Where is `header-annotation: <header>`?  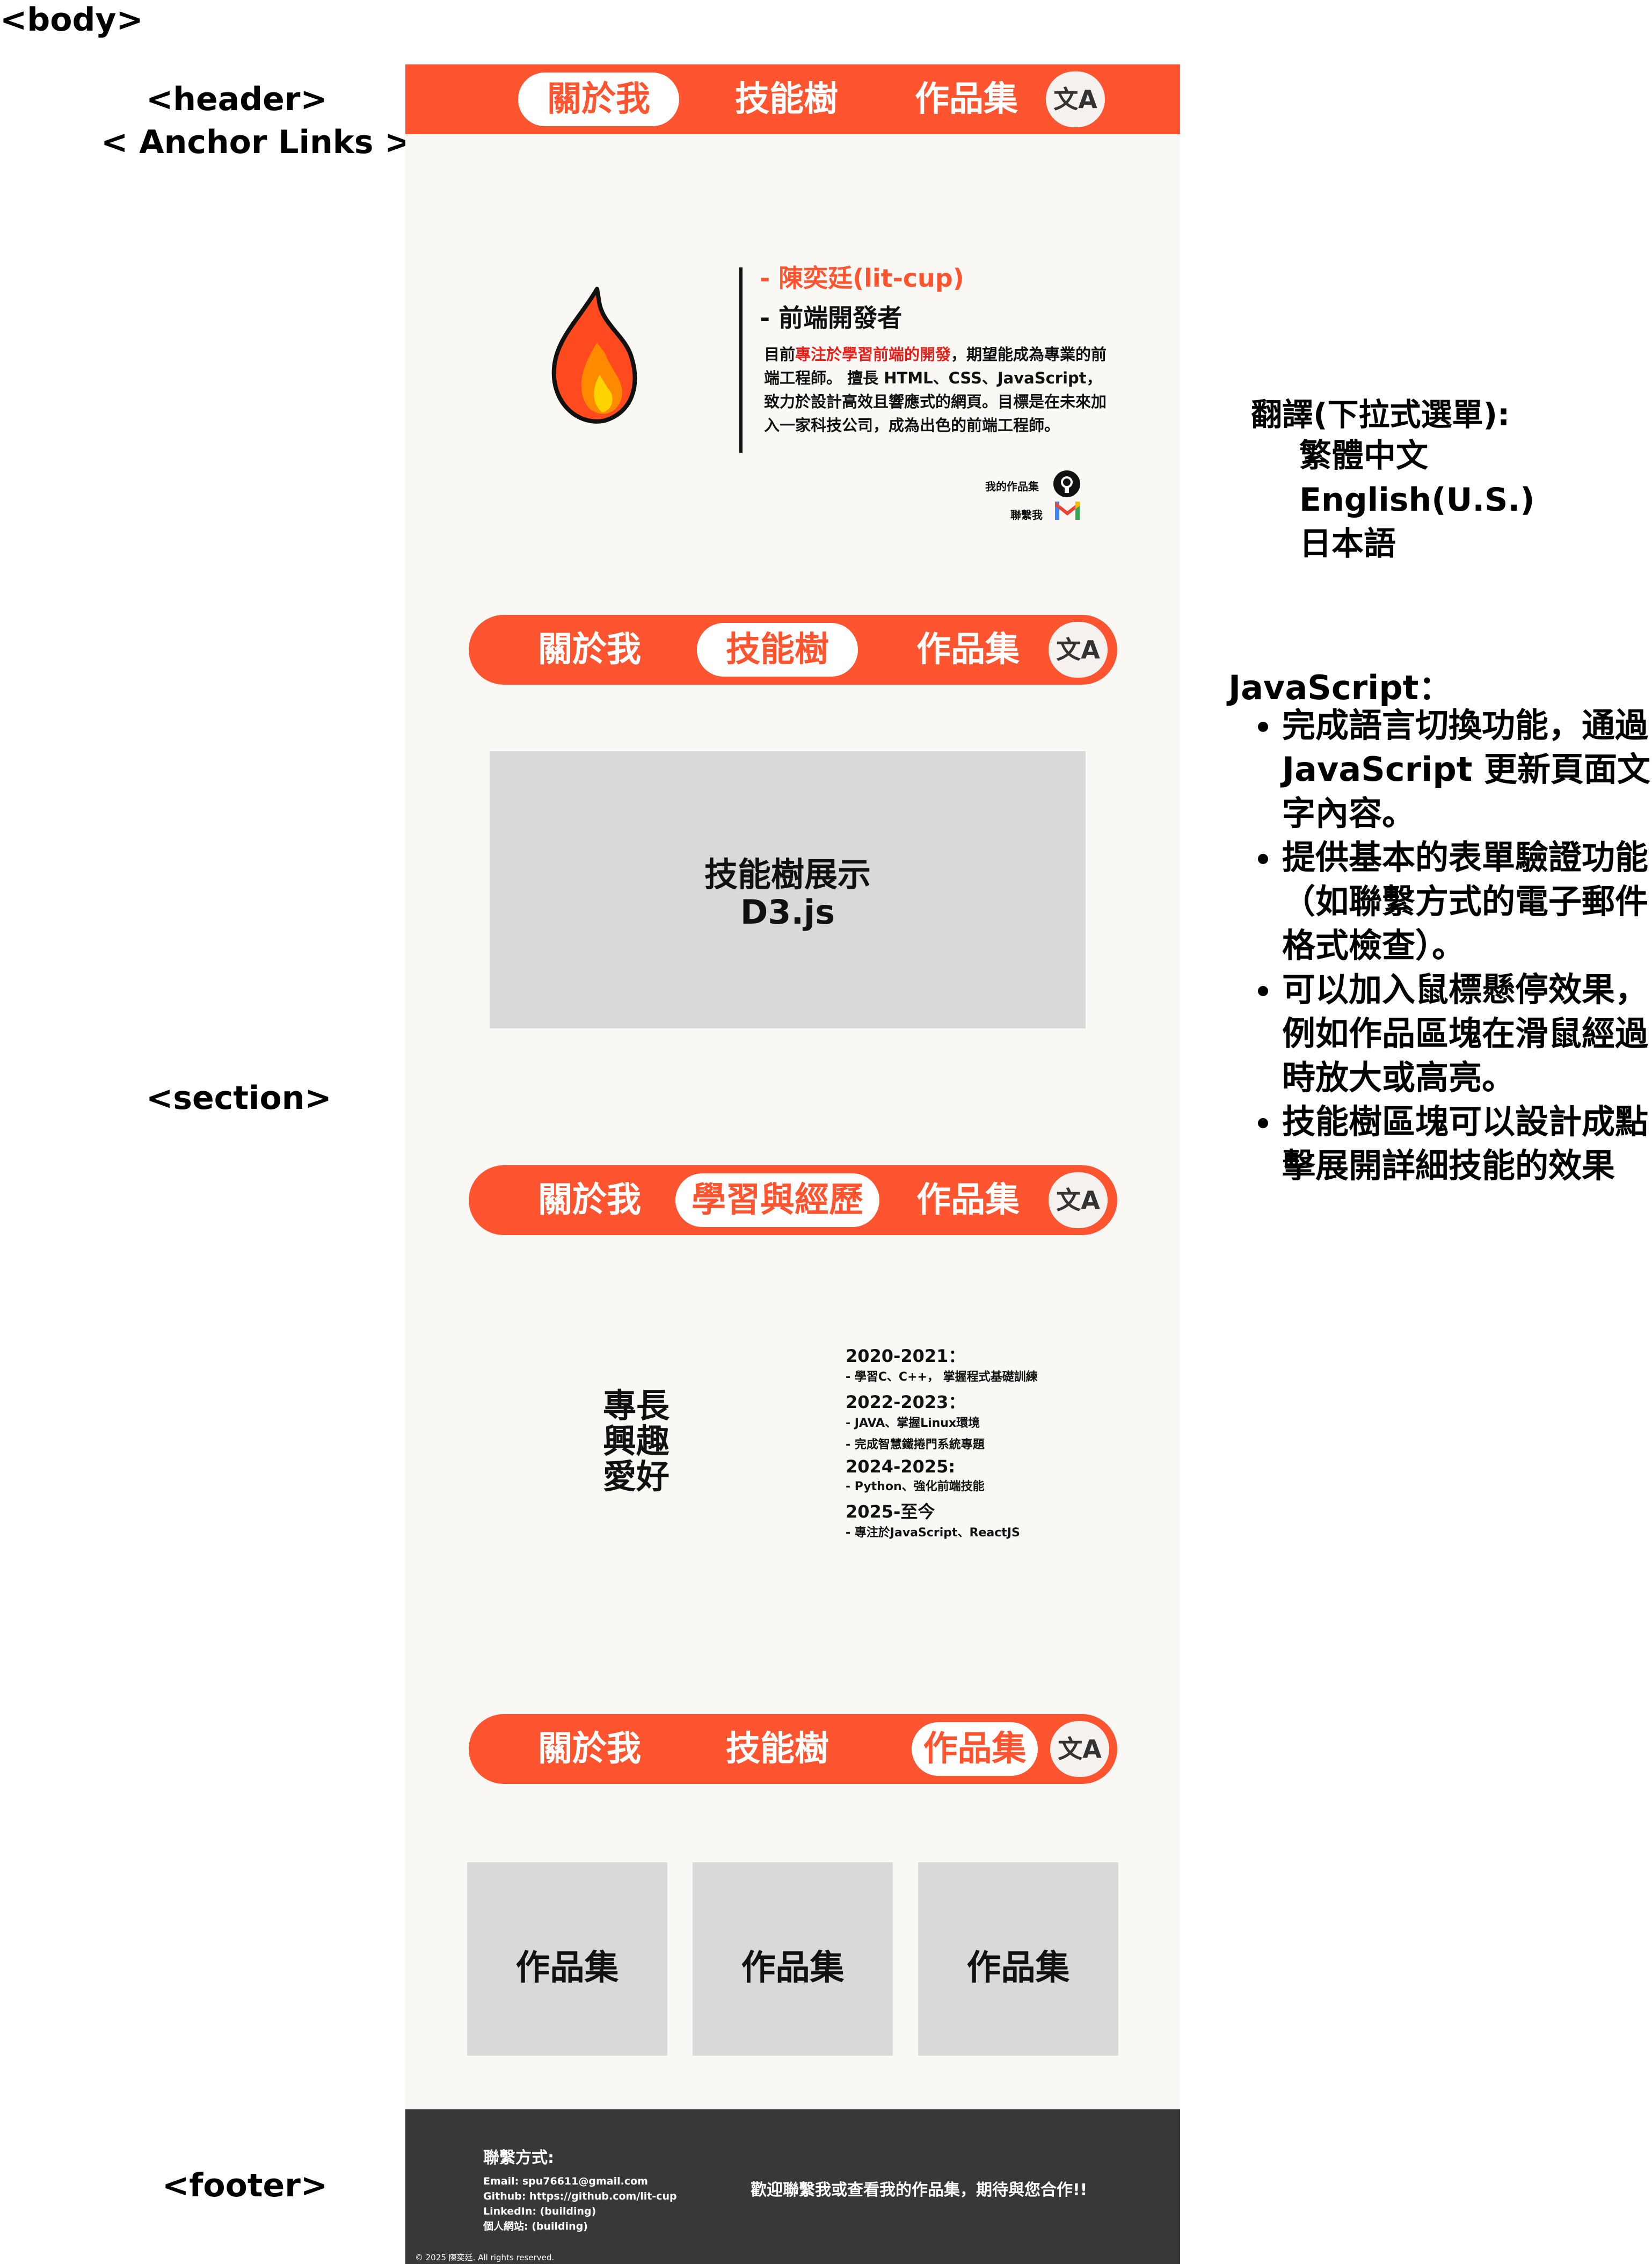
header-annotation: <header> is located at coordinates (237, 99).